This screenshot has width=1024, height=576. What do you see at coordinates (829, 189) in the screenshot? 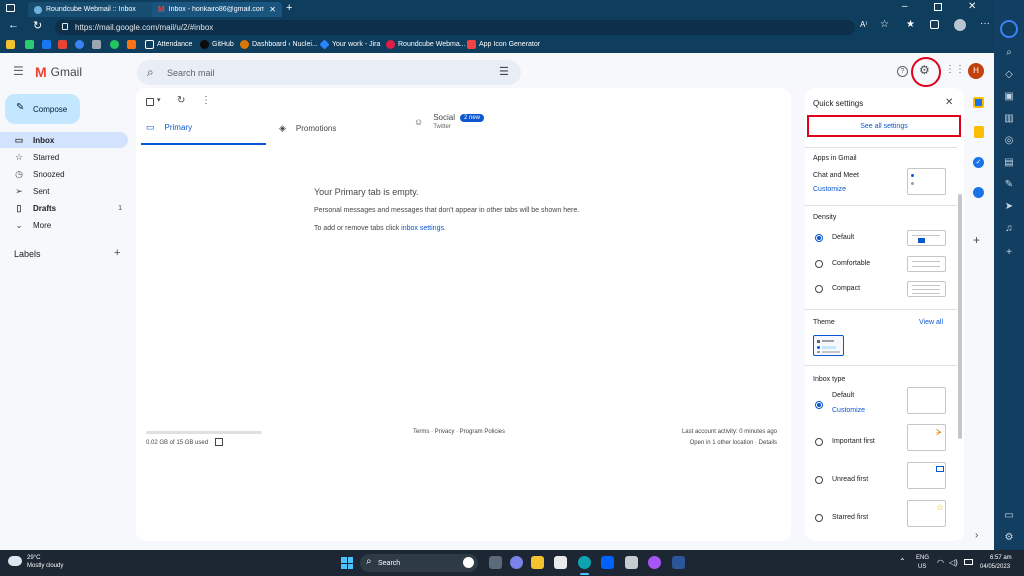
I see `apps-customize-link: Customize` at bounding box center [829, 189].